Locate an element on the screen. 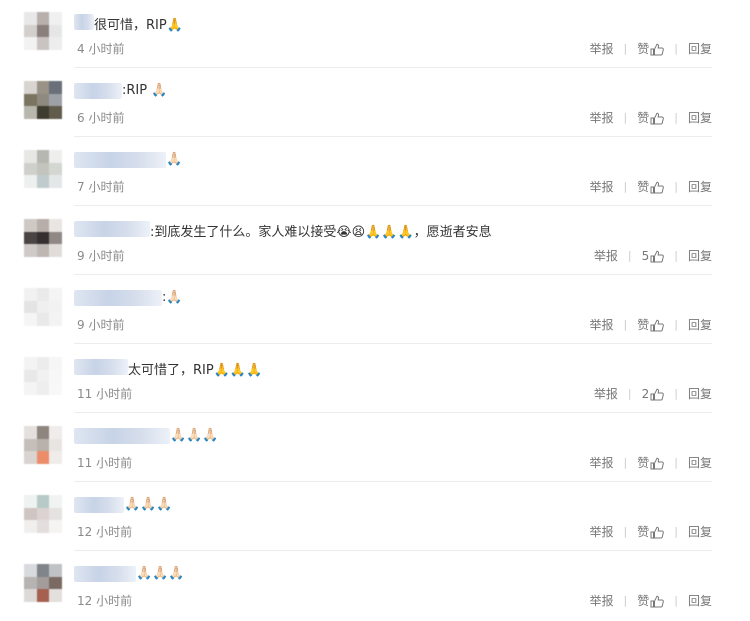  comment-item: :🙏🏻 9 小时前 举报 | 赞 | 回复 is located at coordinates (375, 310).